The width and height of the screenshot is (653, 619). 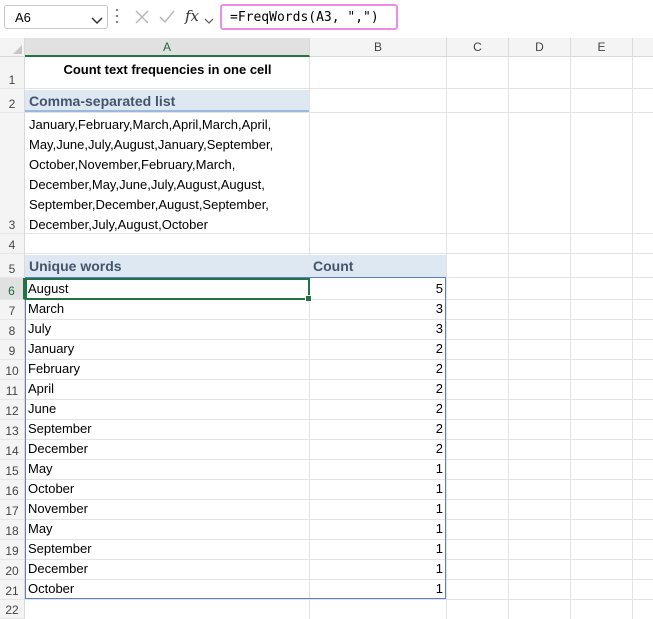 What do you see at coordinates (12, 310) in the screenshot?
I see `row-header-7: 7` at bounding box center [12, 310].